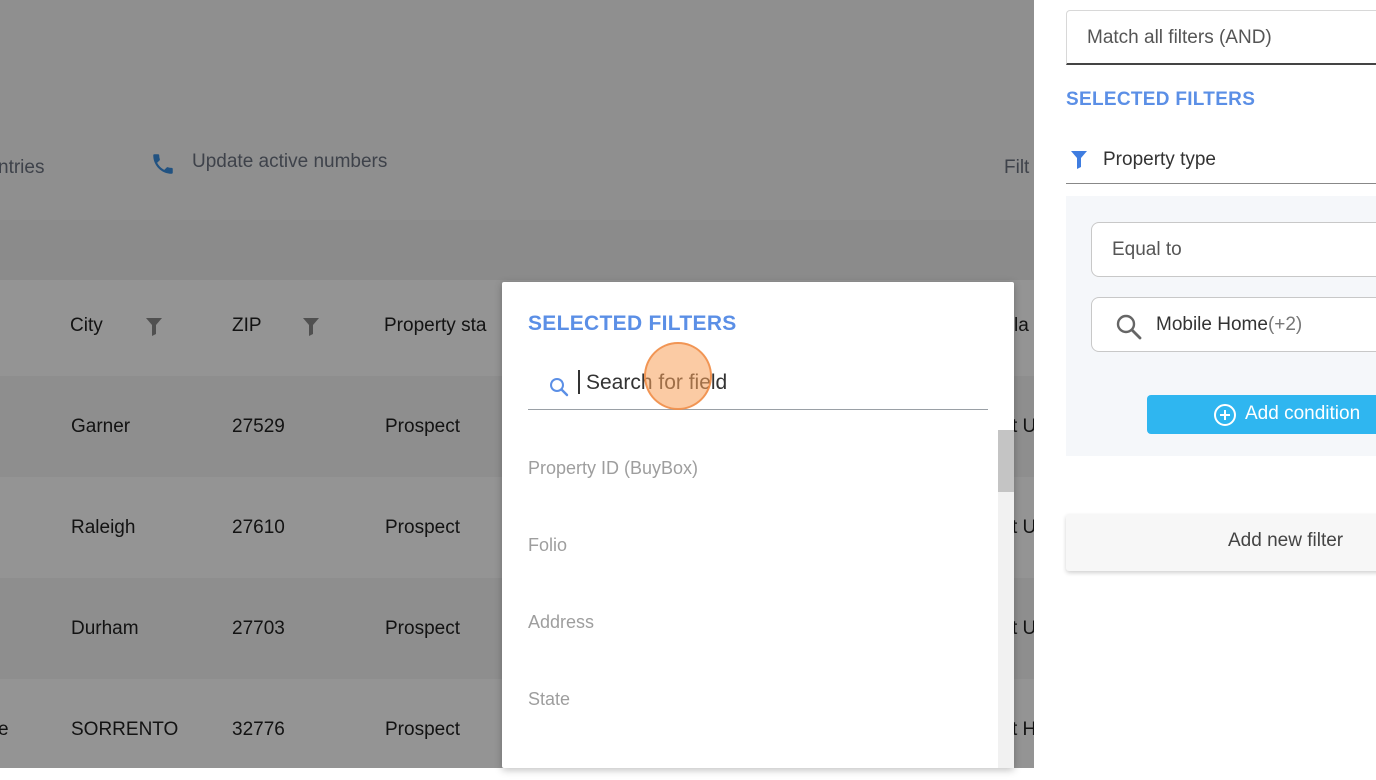 The width and height of the screenshot is (1376, 780). I want to click on match-mode-select: Match all filters (AND), so click(1221, 37).